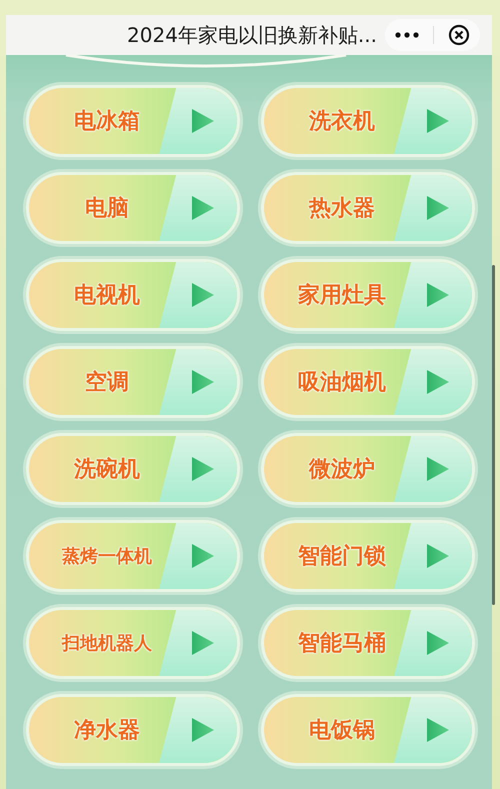 This screenshot has height=789, width=500. Describe the element at coordinates (133, 382) in the screenshot. I see `category-button: 空调` at that location.